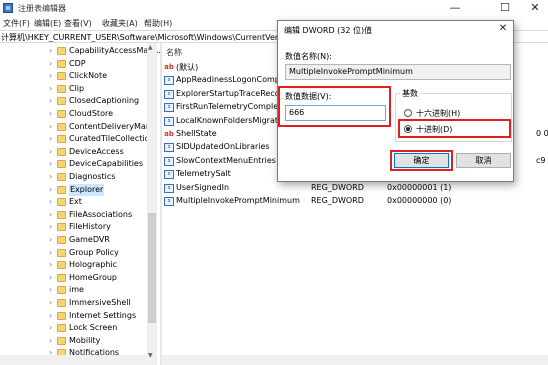 Image resolution: width=548 pixels, height=365 pixels. What do you see at coordinates (93, 328) in the screenshot?
I see `tree-item-label: Lock Screen` at bounding box center [93, 328].